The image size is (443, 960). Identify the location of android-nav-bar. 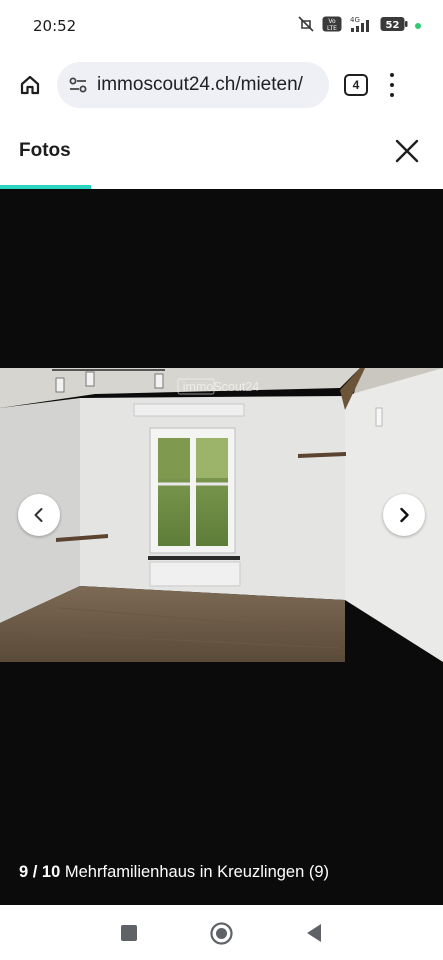
(221, 932).